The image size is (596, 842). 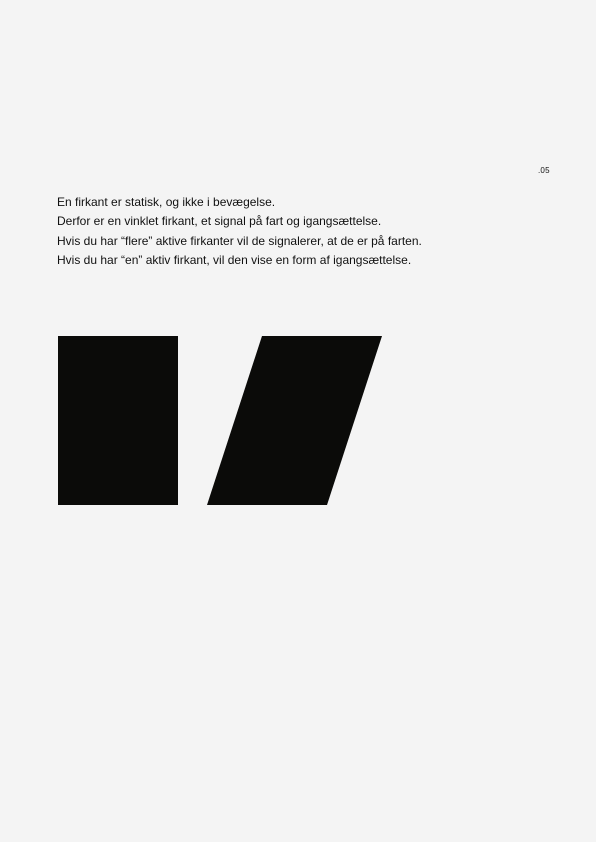 I want to click on angled-square-shape, so click(x=294, y=420).